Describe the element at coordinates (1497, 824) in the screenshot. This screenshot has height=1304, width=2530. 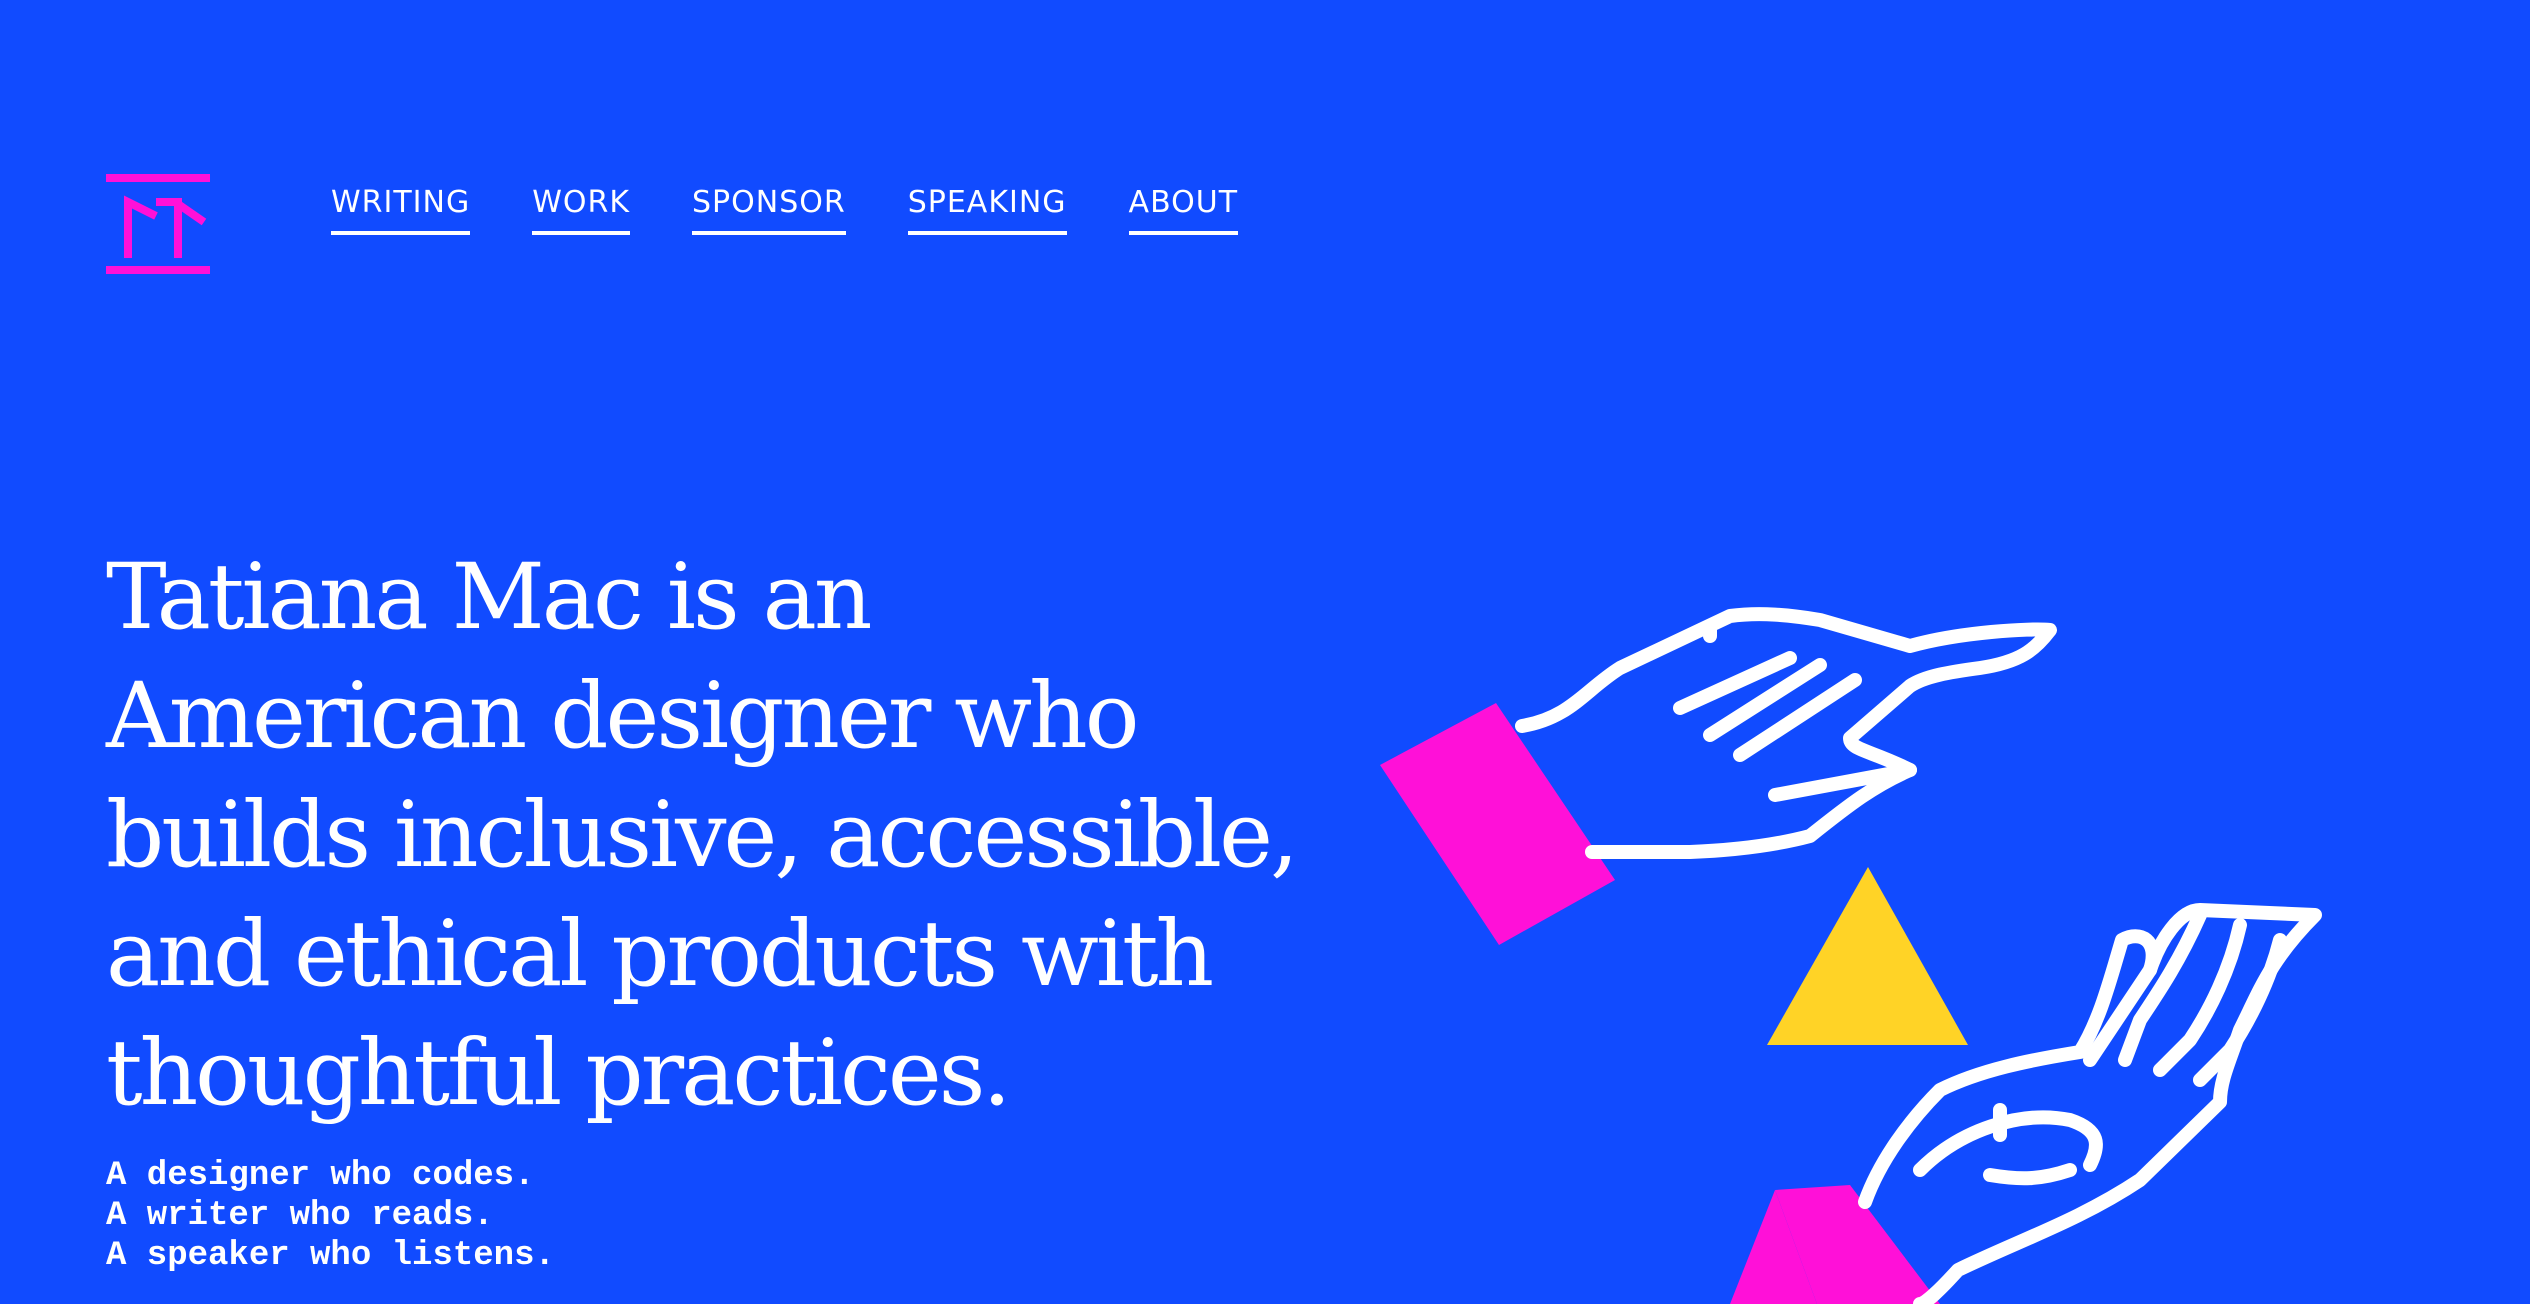
I see `top-hand-cuff` at that location.